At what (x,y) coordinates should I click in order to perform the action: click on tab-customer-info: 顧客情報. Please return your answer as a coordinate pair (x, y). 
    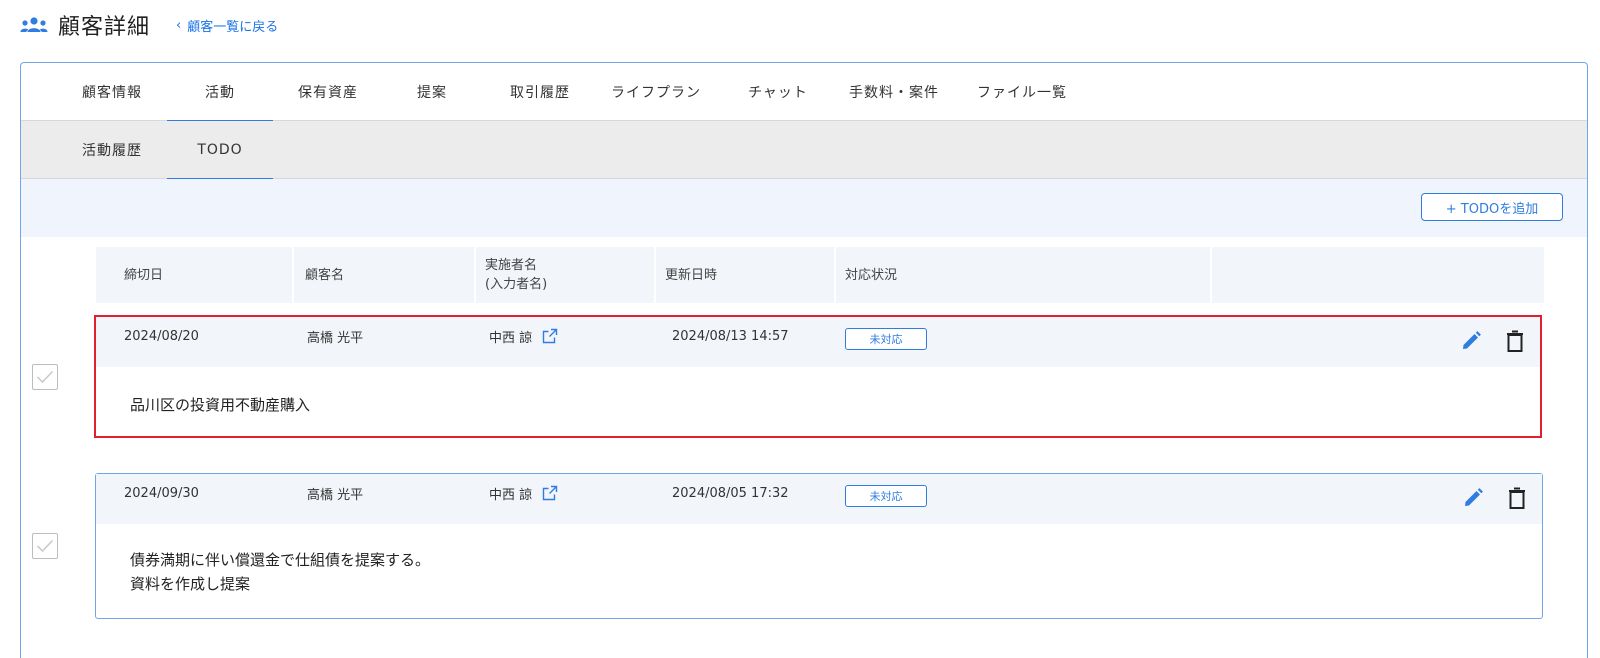
    Looking at the image, I should click on (112, 92).